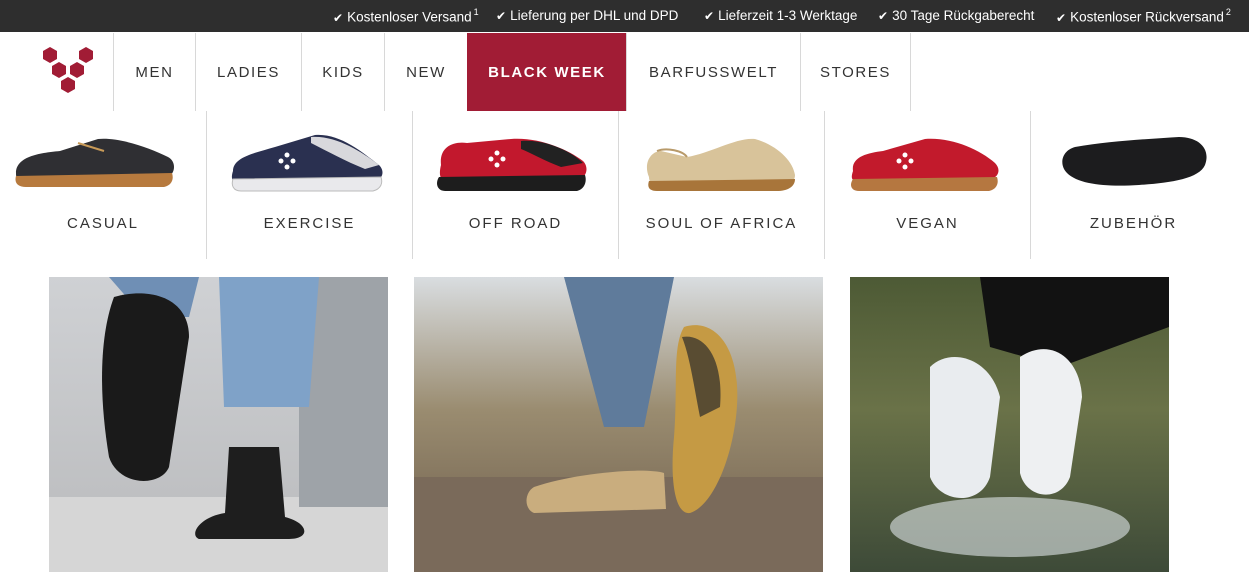  I want to click on category-zubehor: ZUBEHÖR, so click(1133, 185).